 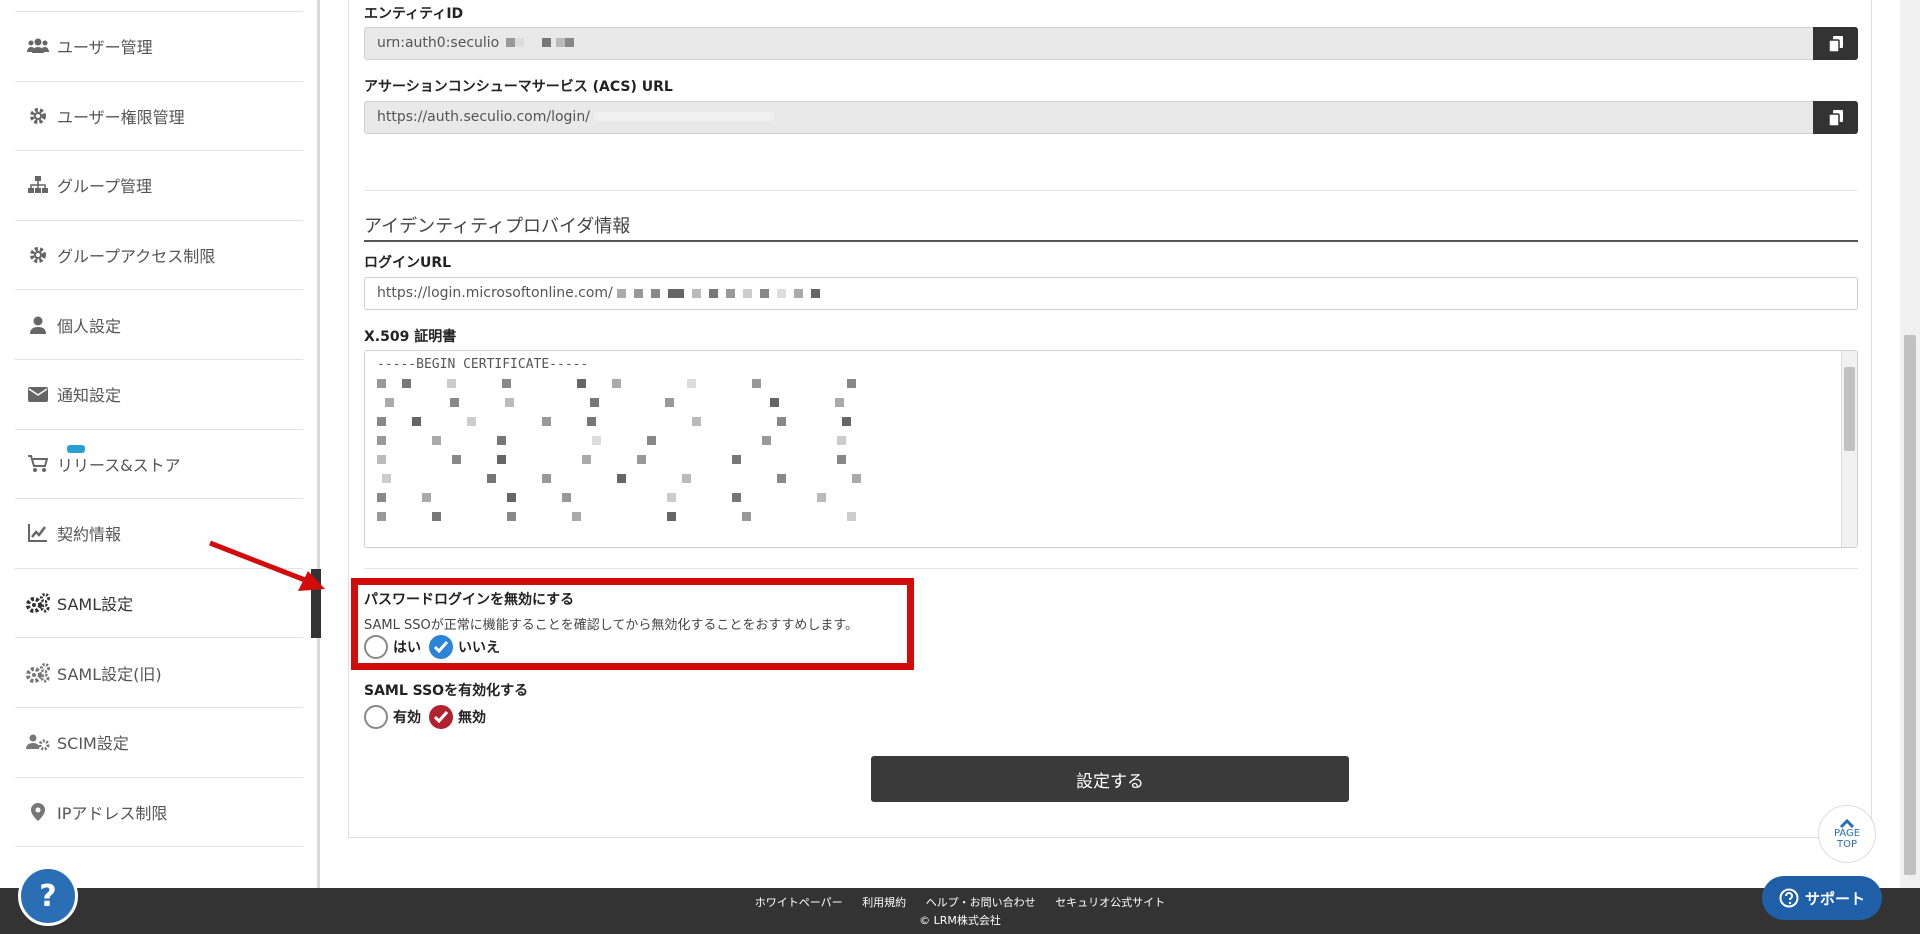 I want to click on entity-id-field: urn:auth0:seculio, so click(x=1111, y=43).